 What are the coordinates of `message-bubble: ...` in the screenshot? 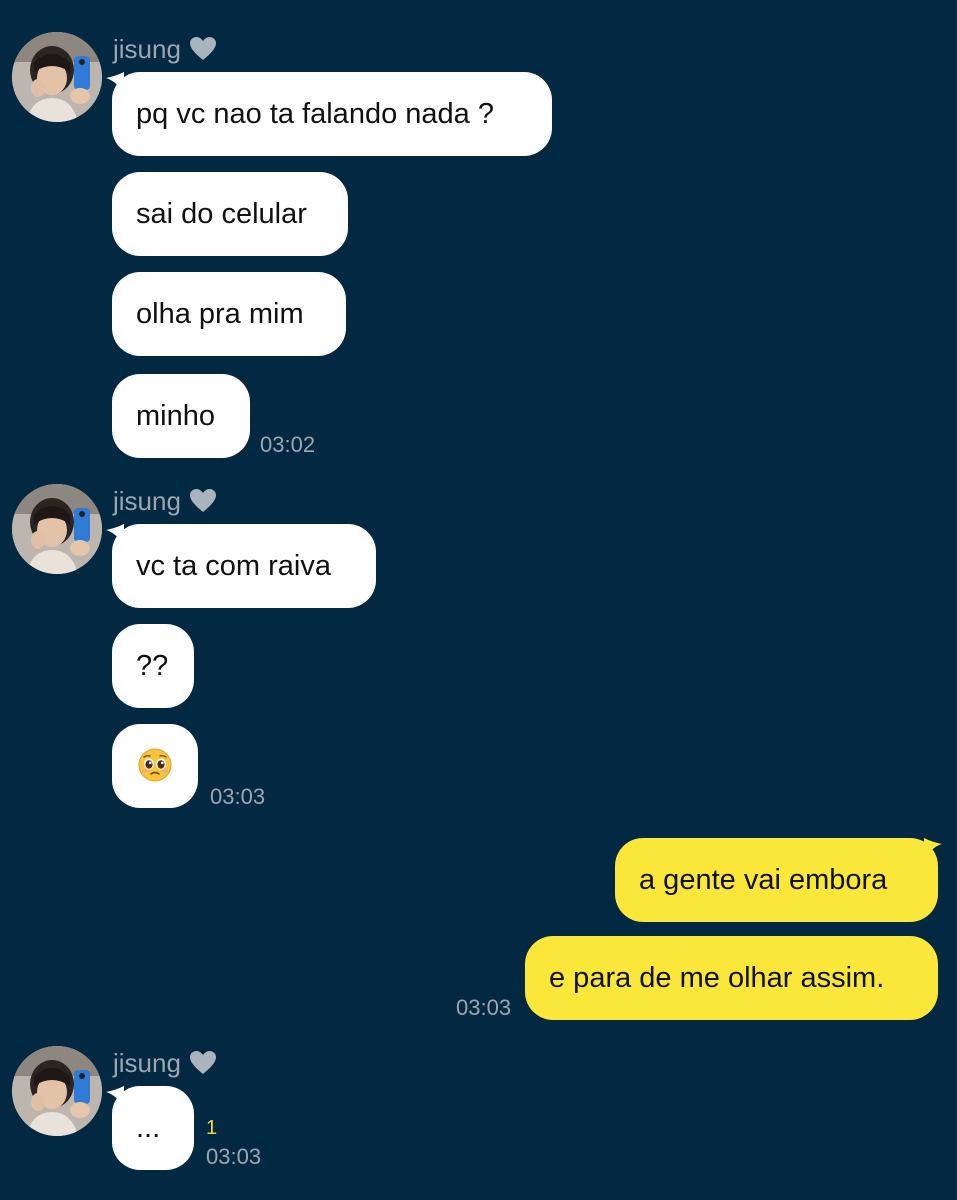 It's located at (153, 1128).